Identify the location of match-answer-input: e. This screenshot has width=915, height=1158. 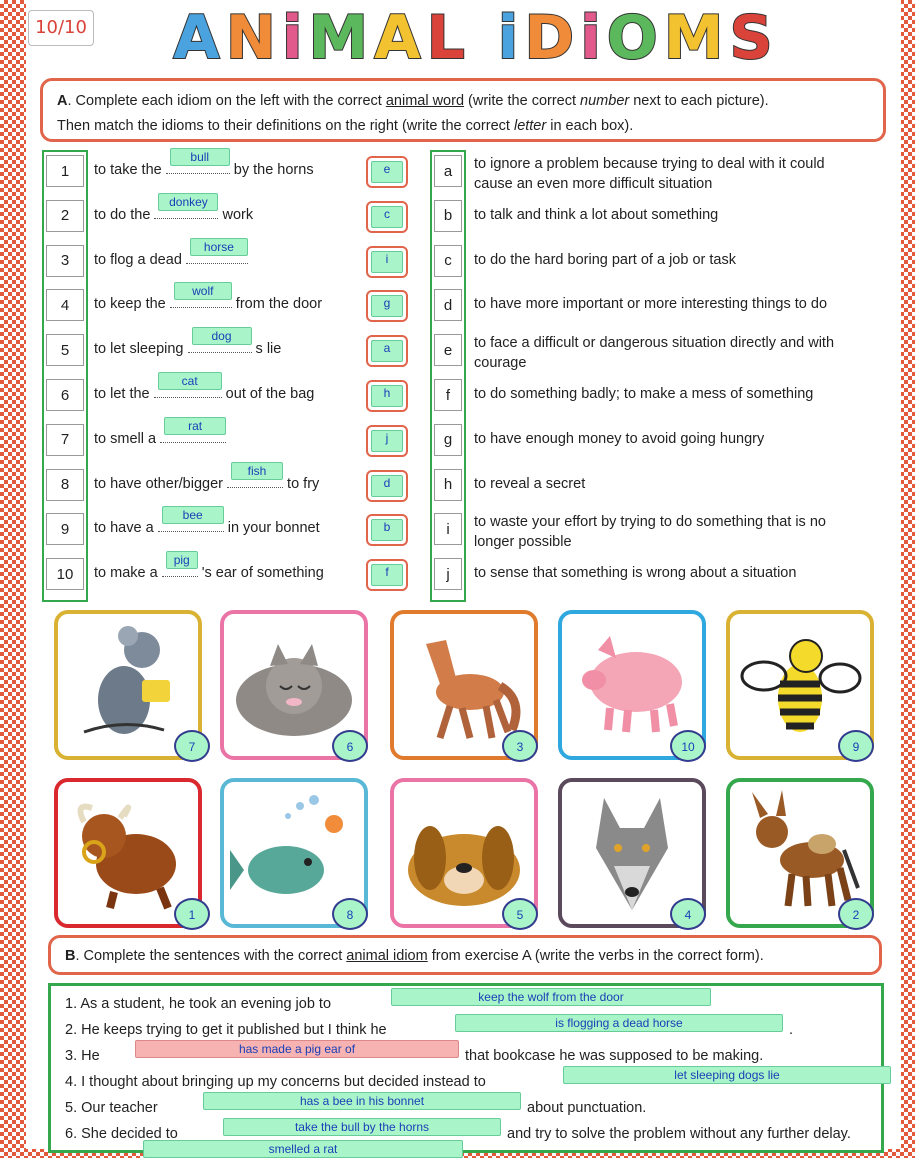
(387, 172).